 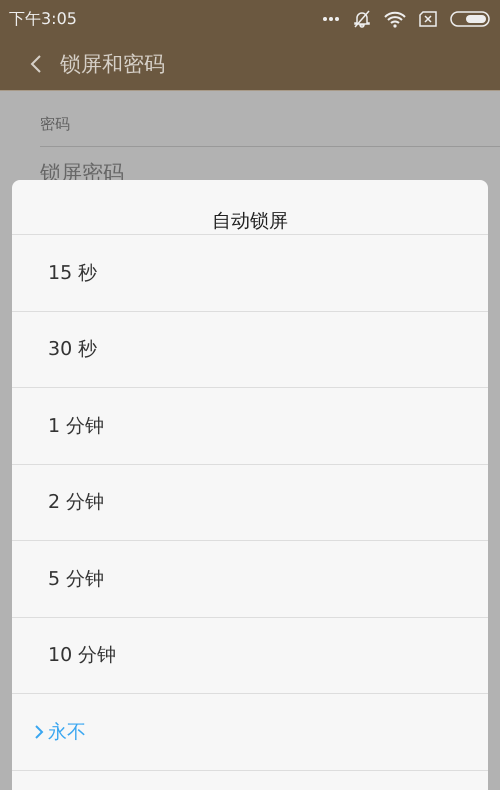 What do you see at coordinates (250, 273) in the screenshot?
I see `option-item: 15 秒` at bounding box center [250, 273].